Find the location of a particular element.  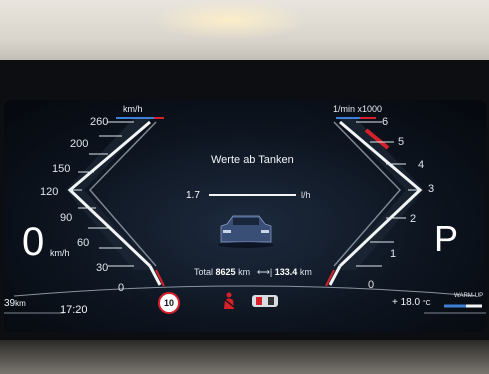

trip-unit: km is located at coordinates (305, 272).